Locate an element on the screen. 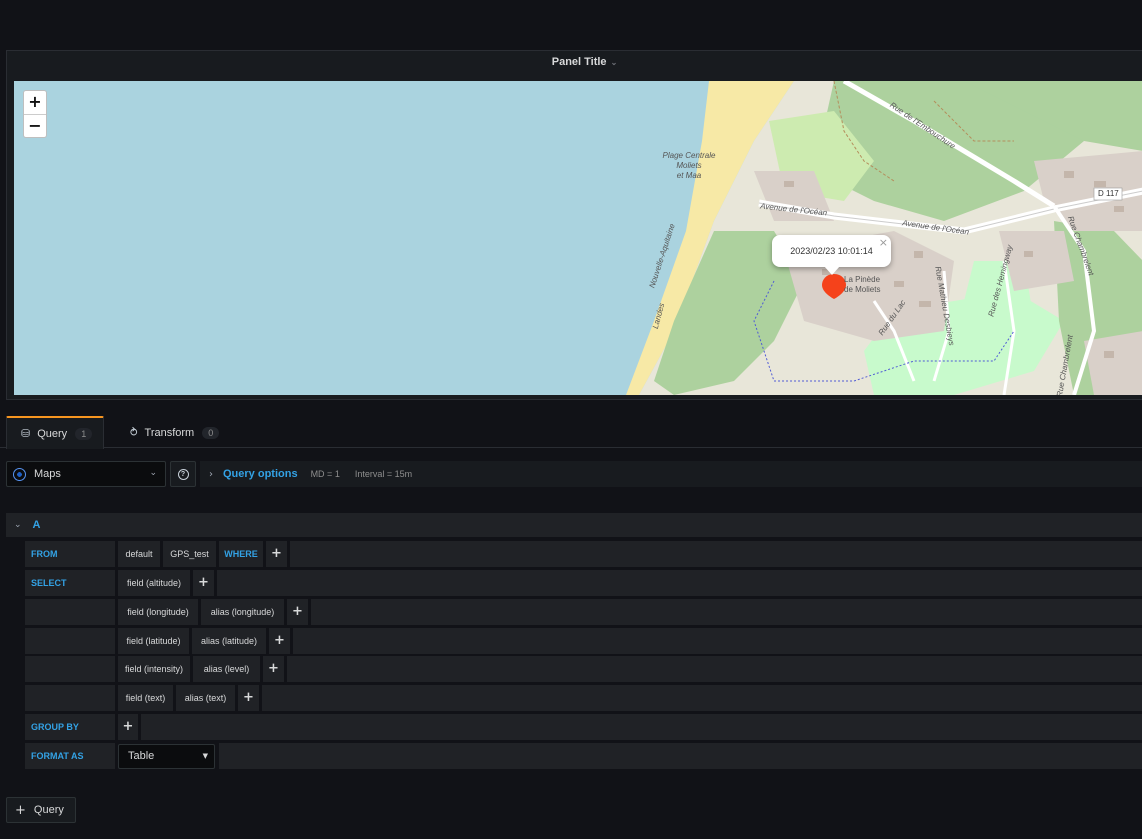  datasource-help-button: ? is located at coordinates (183, 474).